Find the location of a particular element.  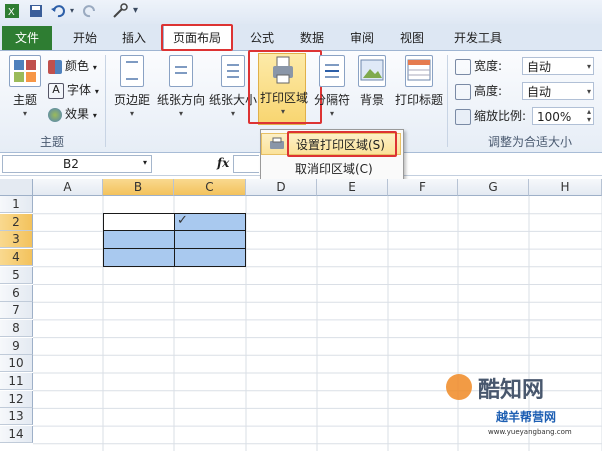

select-all-corner is located at coordinates (16, 187).